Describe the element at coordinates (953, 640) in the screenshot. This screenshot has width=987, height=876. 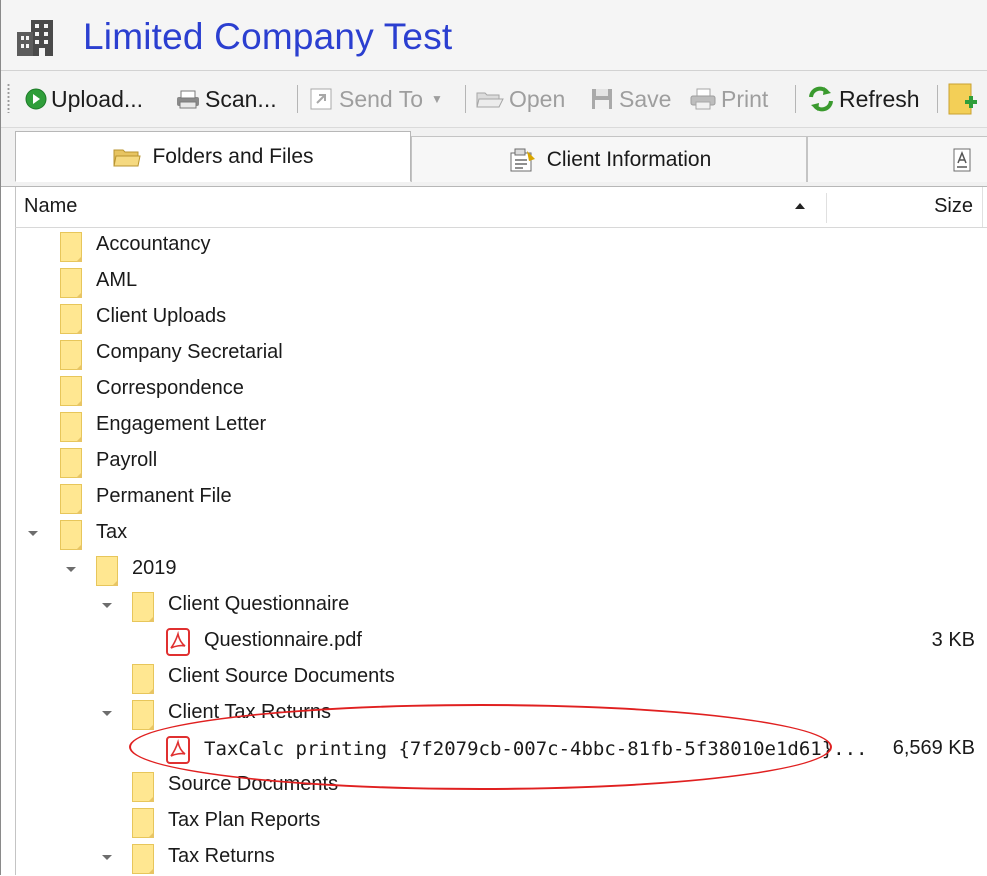
I see `file-size: 3 KB` at that location.